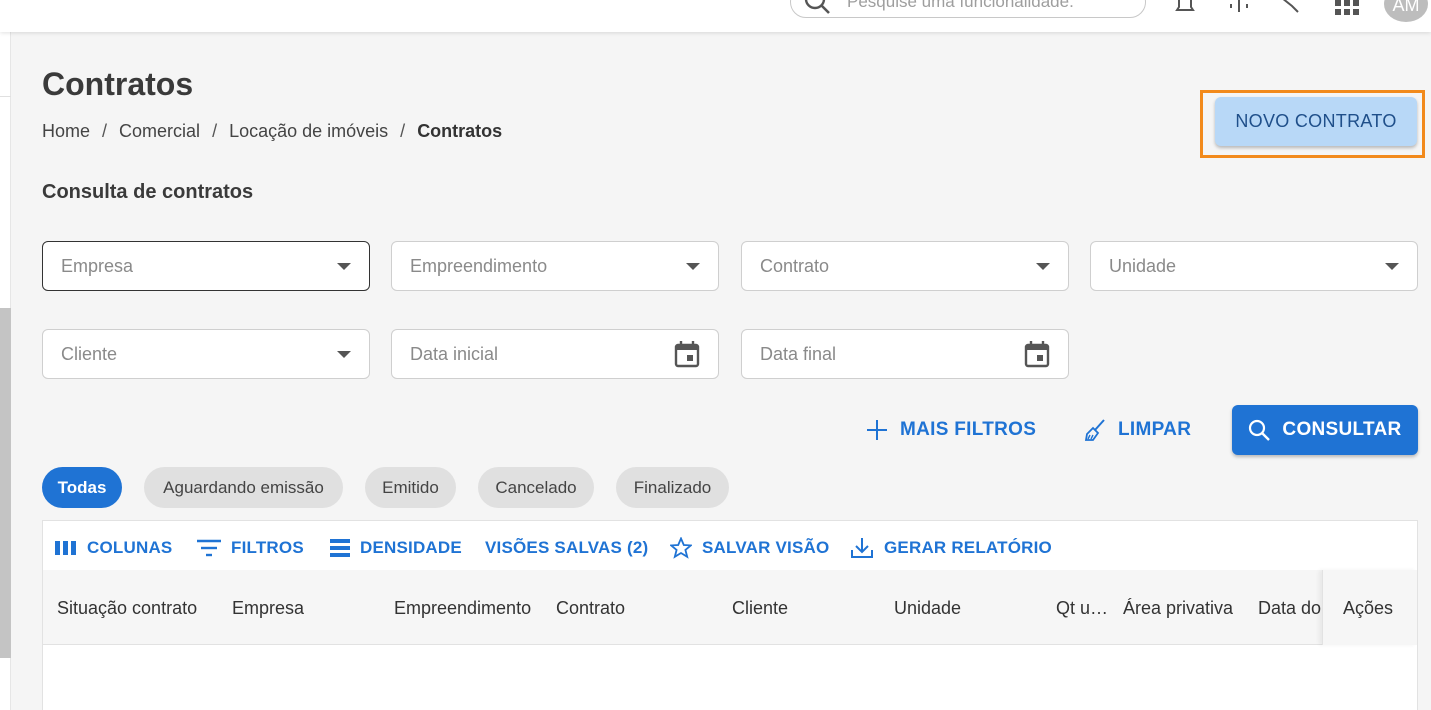 Image resolution: width=1431 pixels, height=710 pixels. What do you see at coordinates (968, 547) in the screenshot?
I see `generate-report-label: GERAR RELATÓRIO` at bounding box center [968, 547].